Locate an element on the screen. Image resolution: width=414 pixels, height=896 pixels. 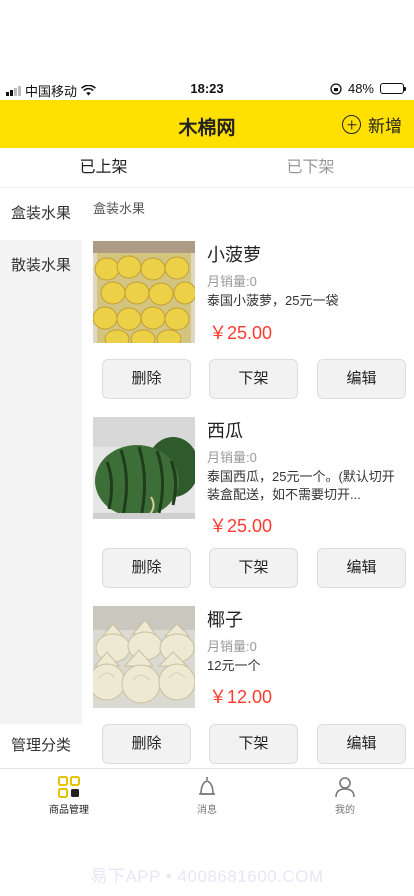
product-description: 泰国小菠萝，25元一袋 is located at coordinates (273, 300).